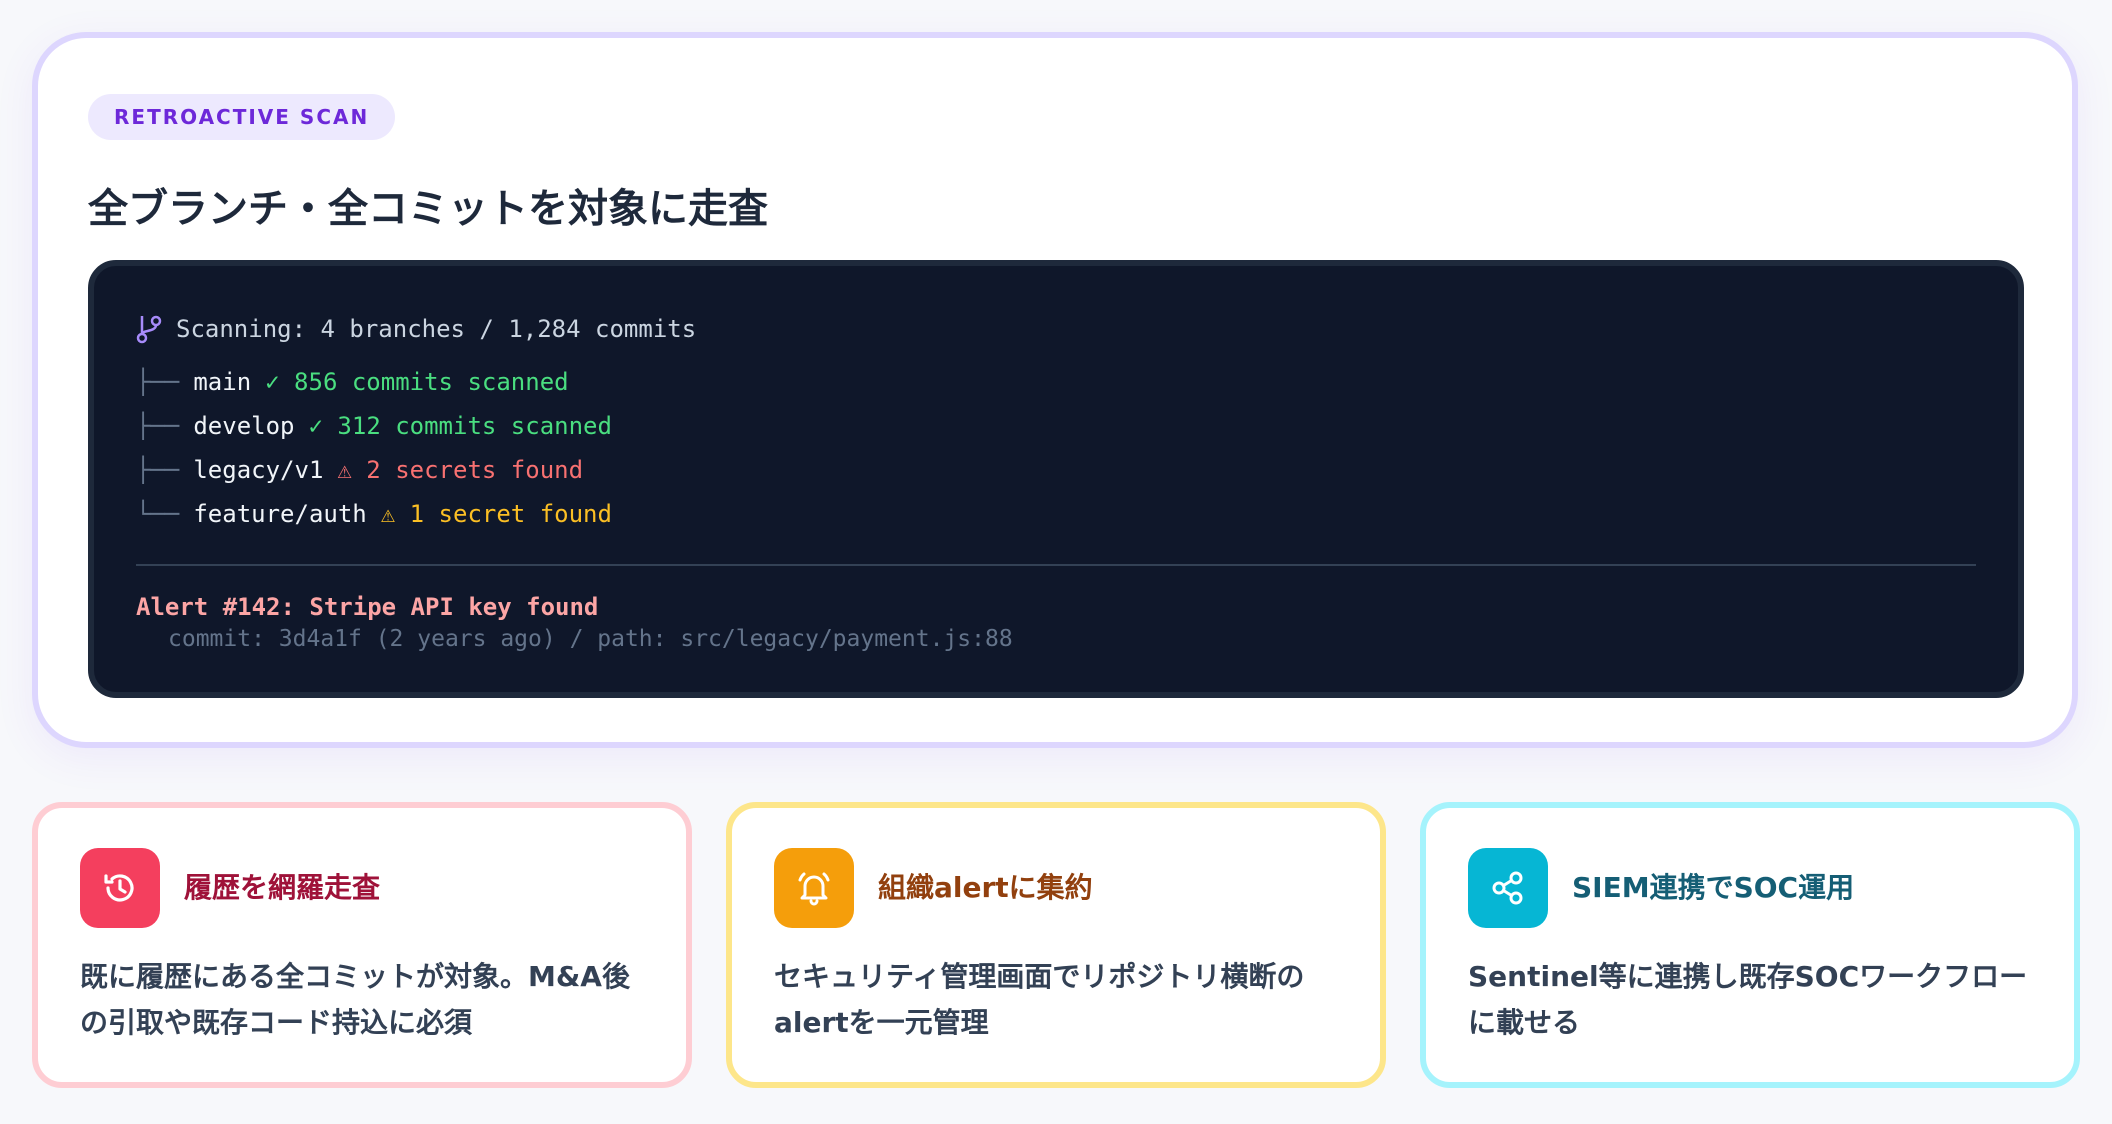 This screenshot has width=2112, height=1124. Describe the element at coordinates (1039, 999) in the screenshot. I see `card-description: セキュリティ管理画面でリポジトリ横断のalertを一元管理` at that location.